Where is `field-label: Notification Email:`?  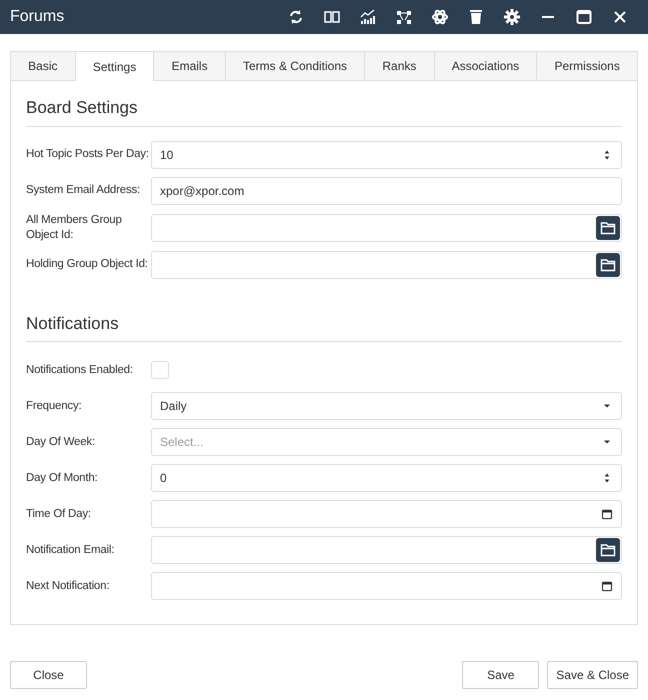 field-label: Notification Email: is located at coordinates (71, 550).